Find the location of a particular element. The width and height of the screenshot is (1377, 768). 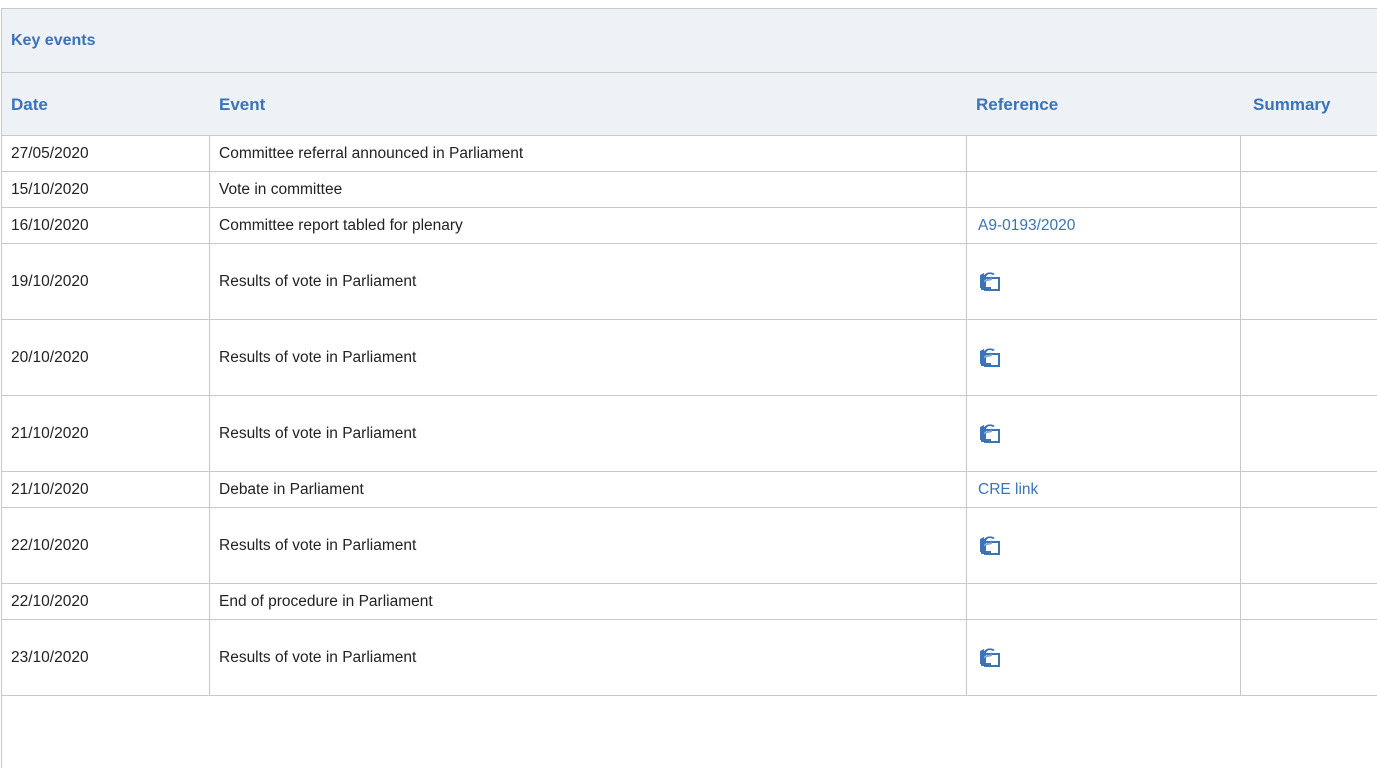

cell-reference: CRE link is located at coordinates (1104, 489).